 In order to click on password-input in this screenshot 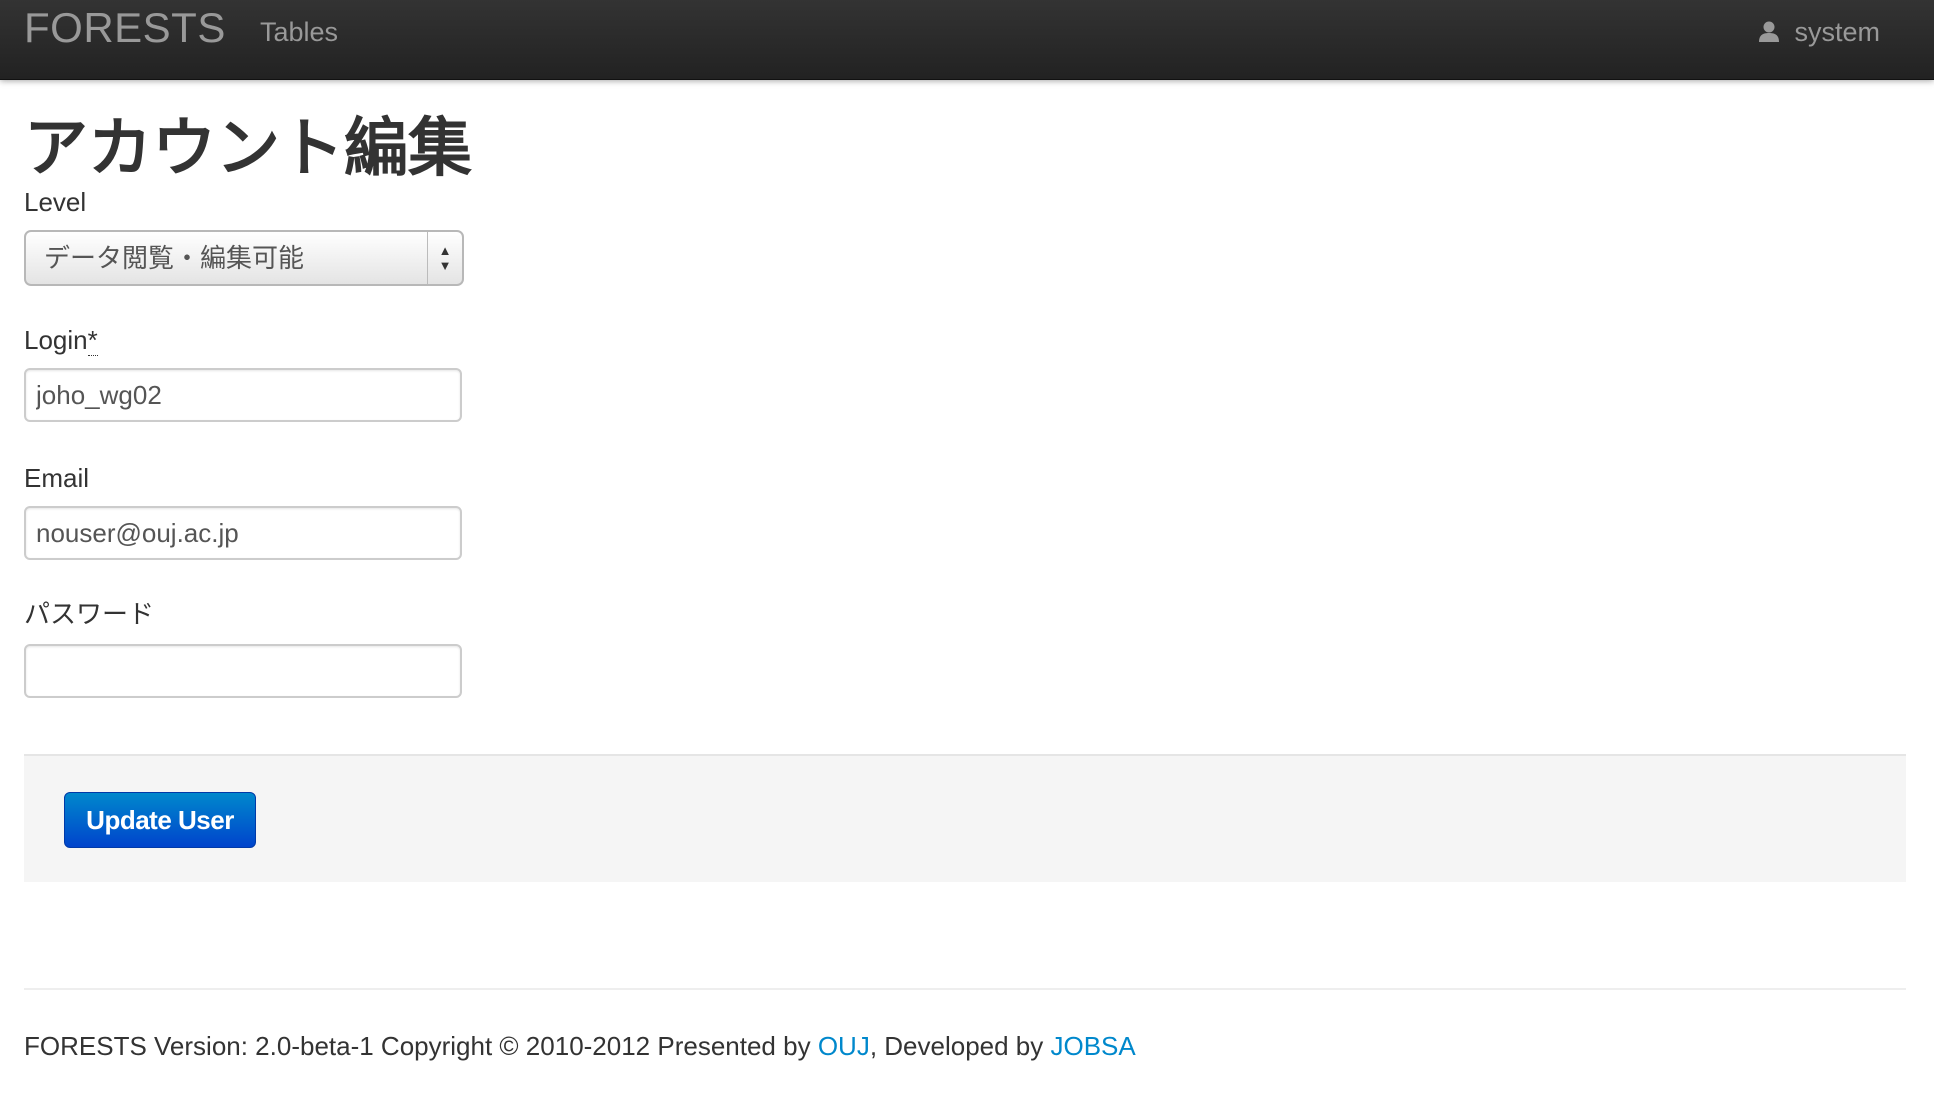, I will do `click(243, 671)`.